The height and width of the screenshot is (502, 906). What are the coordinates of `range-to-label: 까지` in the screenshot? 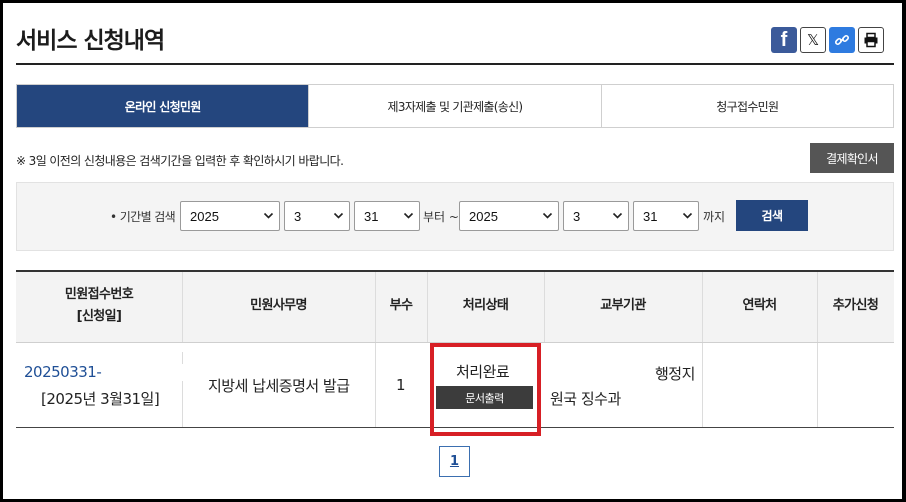 It's located at (714, 217).